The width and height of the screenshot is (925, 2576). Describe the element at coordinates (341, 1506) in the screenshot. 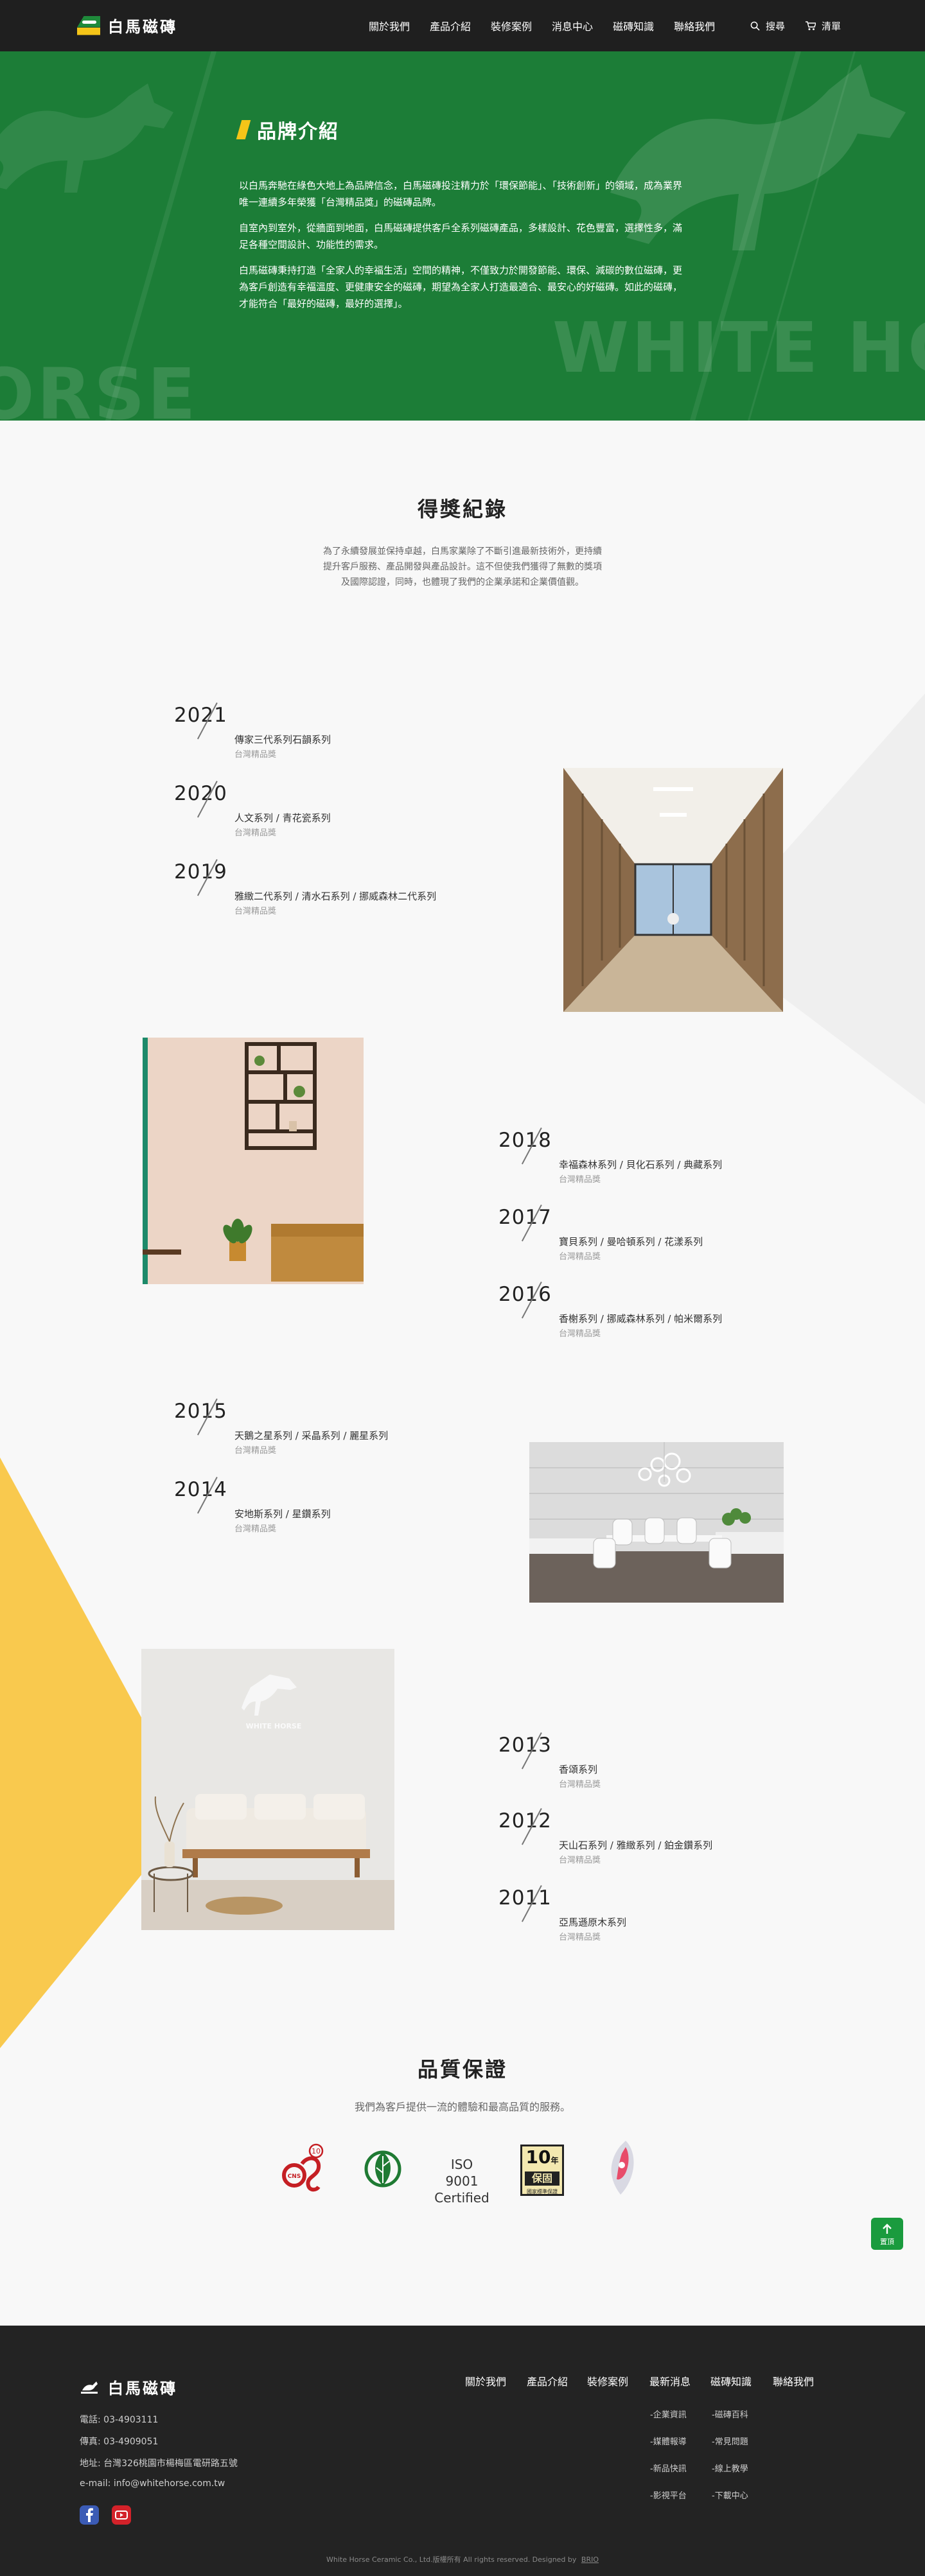

I see `award-year-2014: 2014 安地斯系列 / 星鑽系列 台灣精品獎` at that location.